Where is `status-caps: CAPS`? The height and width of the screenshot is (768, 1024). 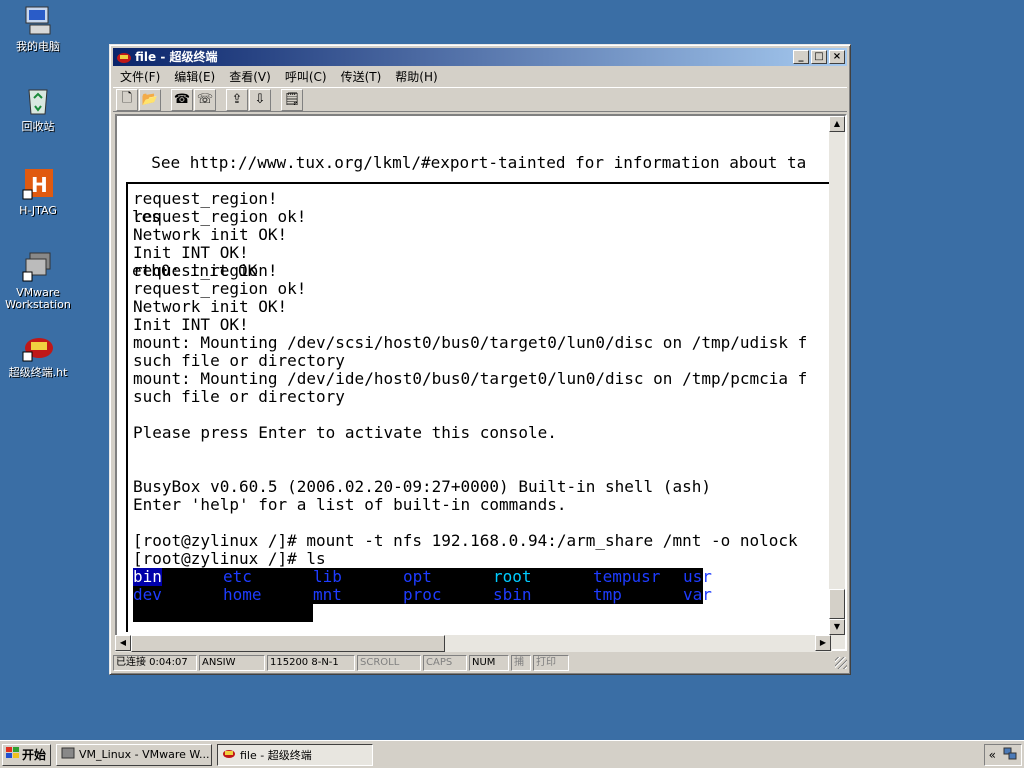 status-caps: CAPS is located at coordinates (445, 663).